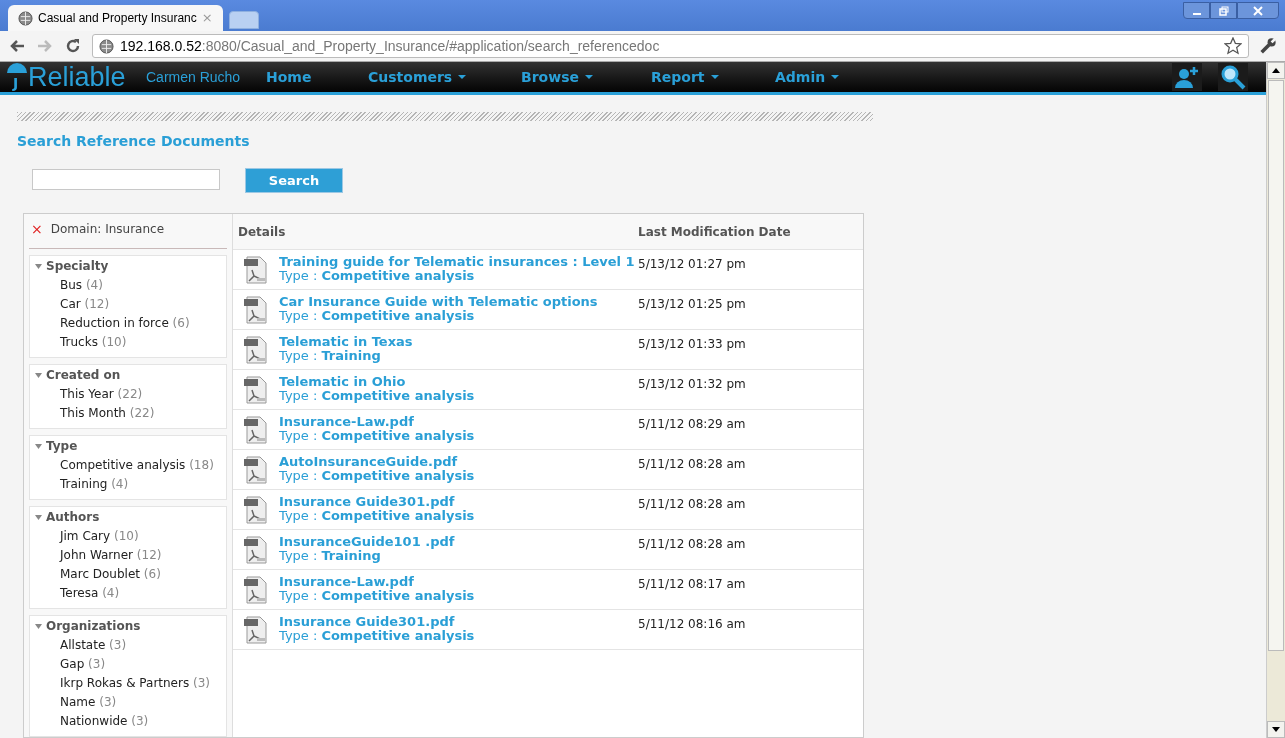 This screenshot has height=738, width=1285. Describe the element at coordinates (713, 77) in the screenshot. I see `nav-menu-item: Report` at that location.